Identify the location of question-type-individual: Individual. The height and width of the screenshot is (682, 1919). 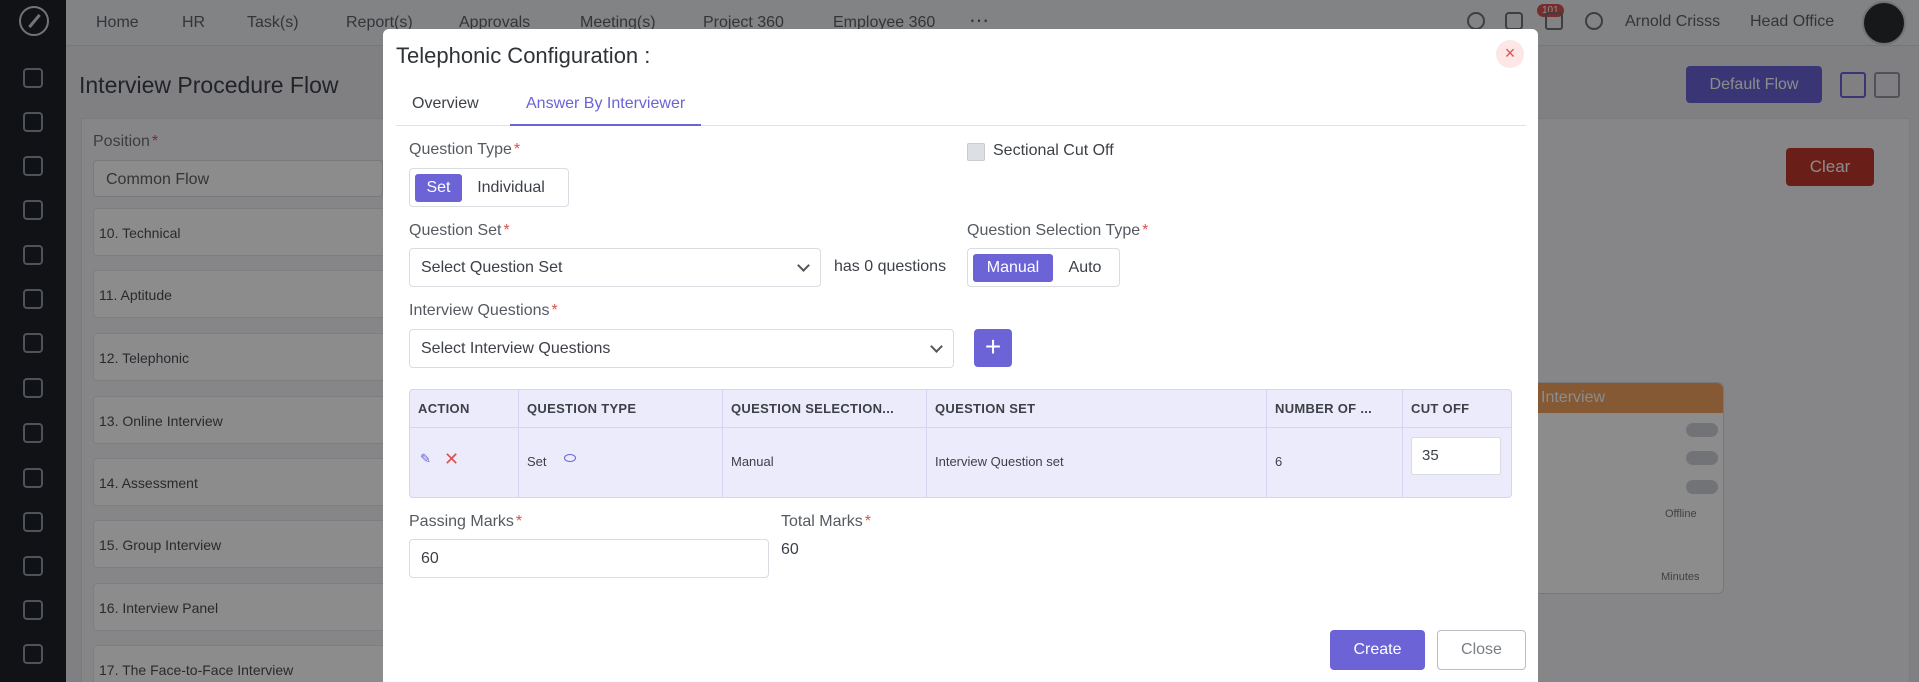
(511, 188).